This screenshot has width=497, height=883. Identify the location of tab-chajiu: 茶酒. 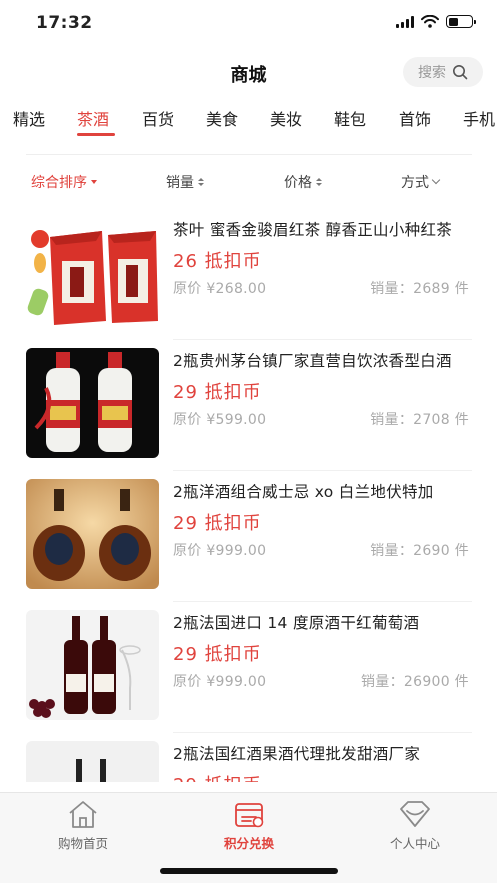
(93, 118).